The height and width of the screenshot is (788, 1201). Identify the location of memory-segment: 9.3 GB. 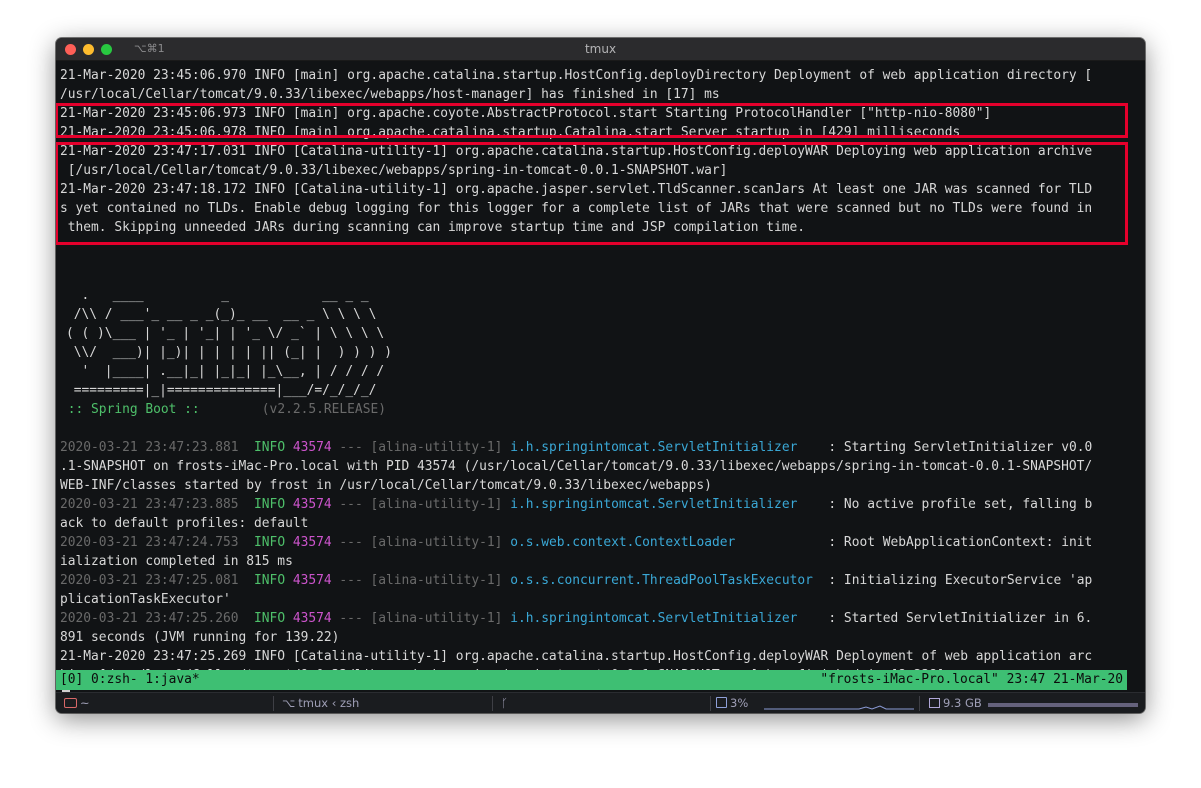
(955, 703).